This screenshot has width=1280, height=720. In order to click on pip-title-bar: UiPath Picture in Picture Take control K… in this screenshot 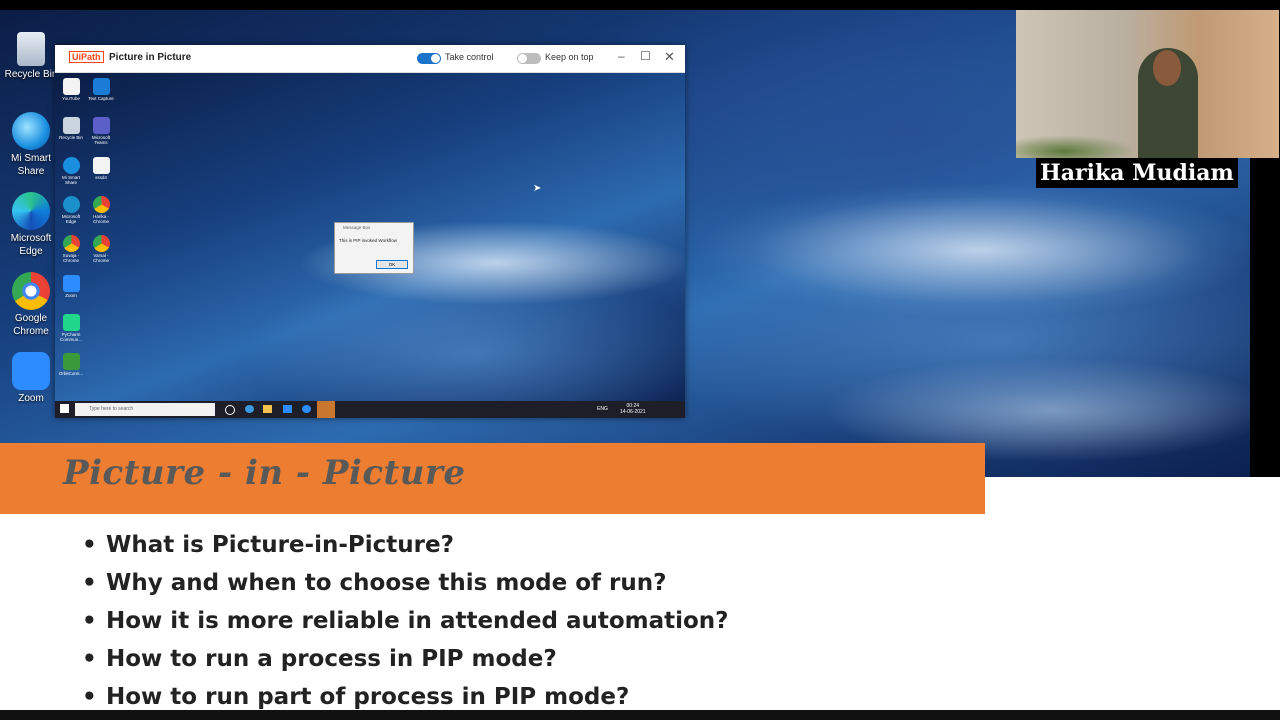, I will do `click(370, 59)`.